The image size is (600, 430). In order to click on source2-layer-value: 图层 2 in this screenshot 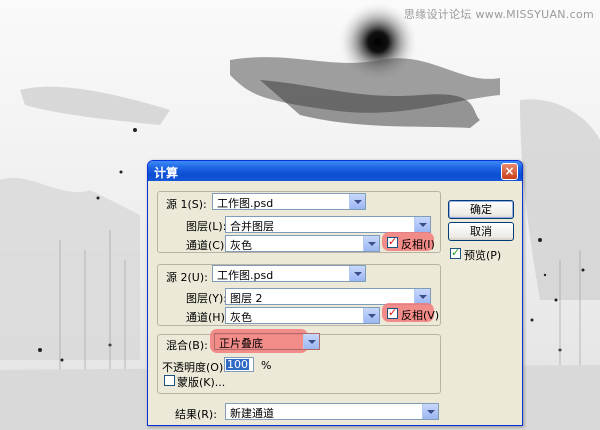, I will do `click(246, 298)`.